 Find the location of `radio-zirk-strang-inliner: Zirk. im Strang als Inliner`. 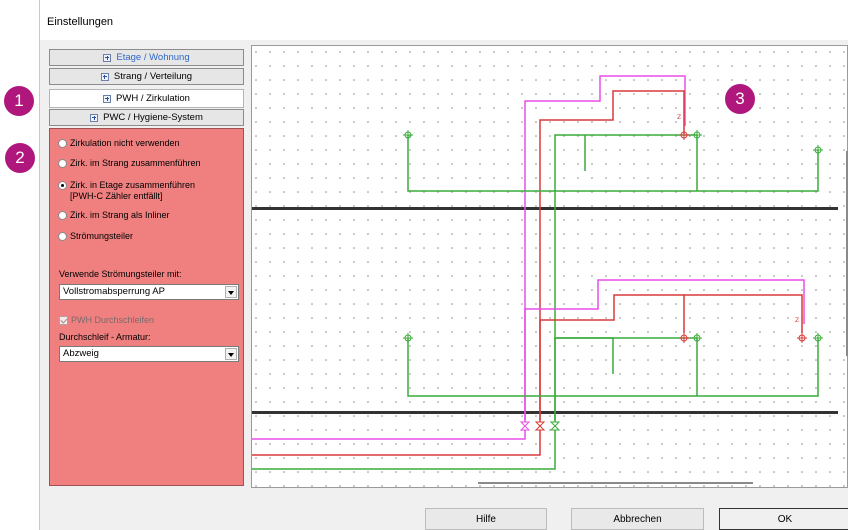

radio-zirk-strang-inliner: Zirk. im Strang als Inliner is located at coordinates (114, 215).